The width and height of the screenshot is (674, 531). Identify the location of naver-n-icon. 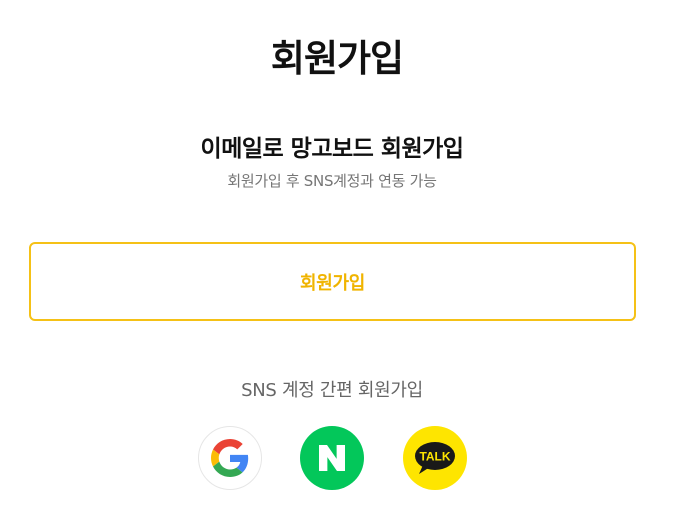
(332, 458).